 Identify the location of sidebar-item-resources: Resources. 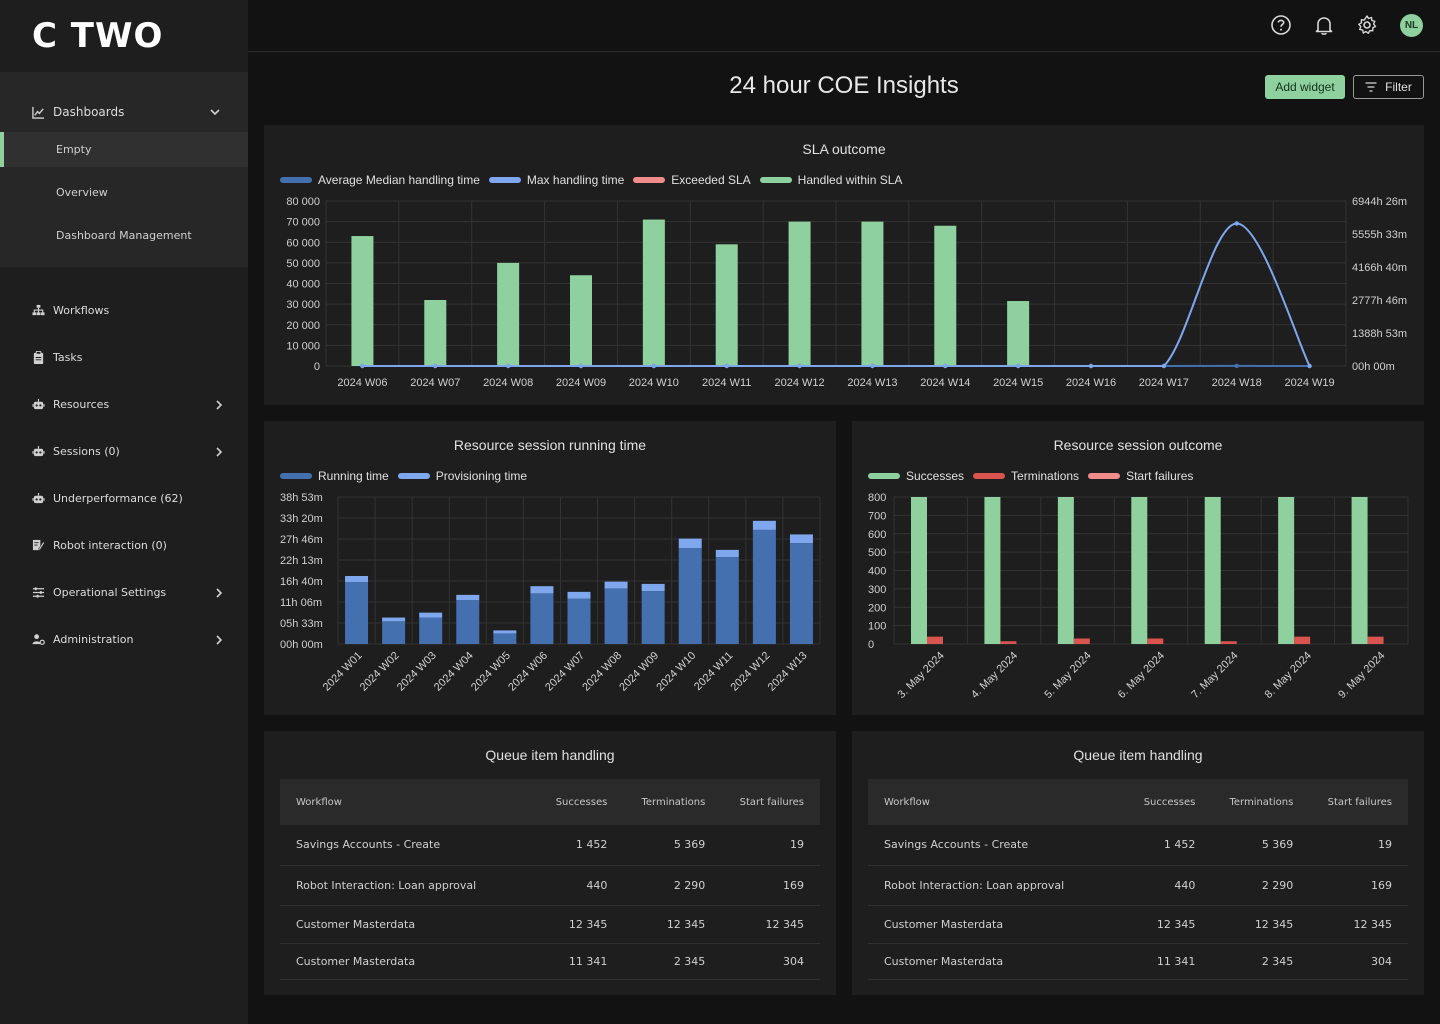
(124, 404).